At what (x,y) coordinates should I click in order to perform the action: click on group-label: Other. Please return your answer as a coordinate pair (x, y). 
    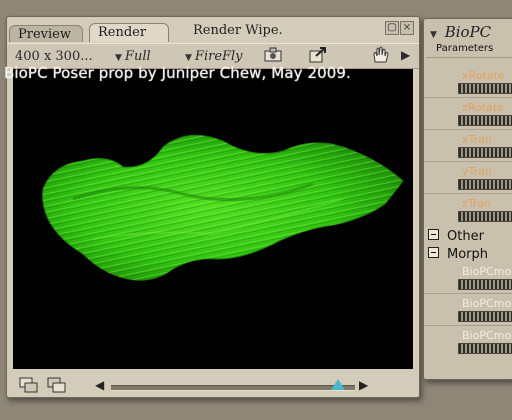
    Looking at the image, I should click on (465, 236).